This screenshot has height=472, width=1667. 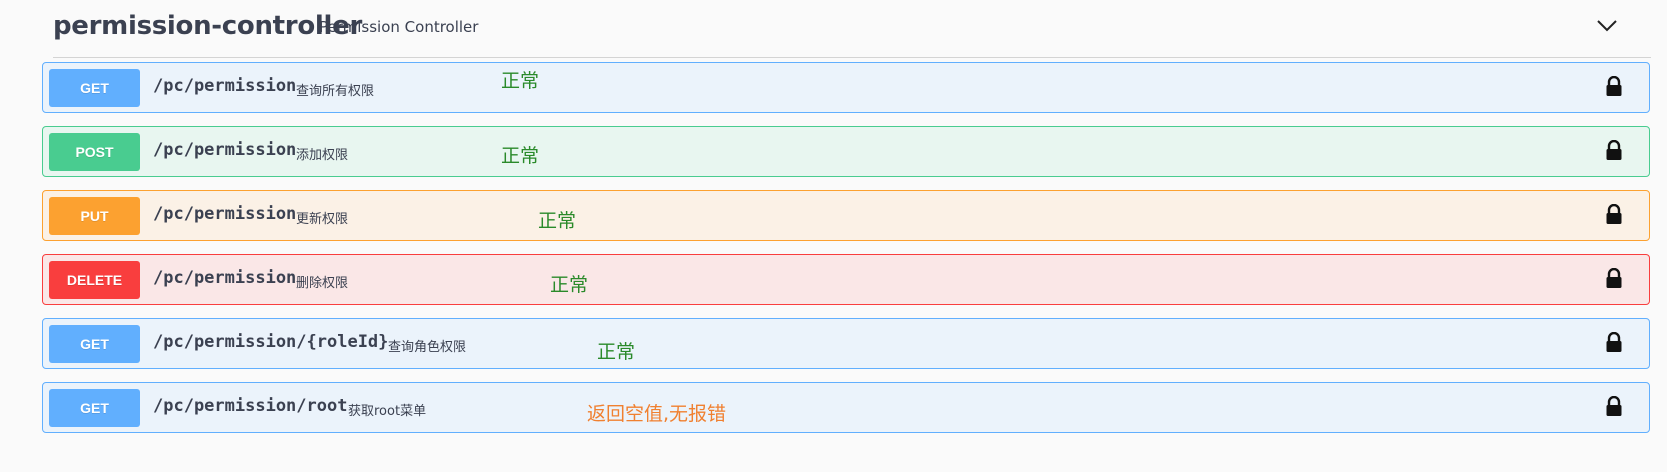 I want to click on method-badge: DELETE, so click(x=94, y=280).